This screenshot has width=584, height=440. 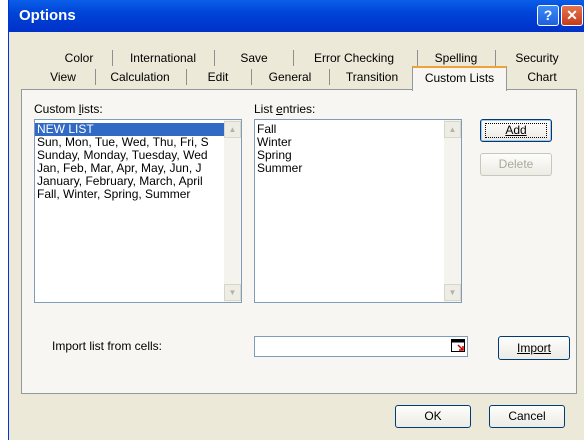 I want to click on import-button-label: Import, so click(x=533, y=348).